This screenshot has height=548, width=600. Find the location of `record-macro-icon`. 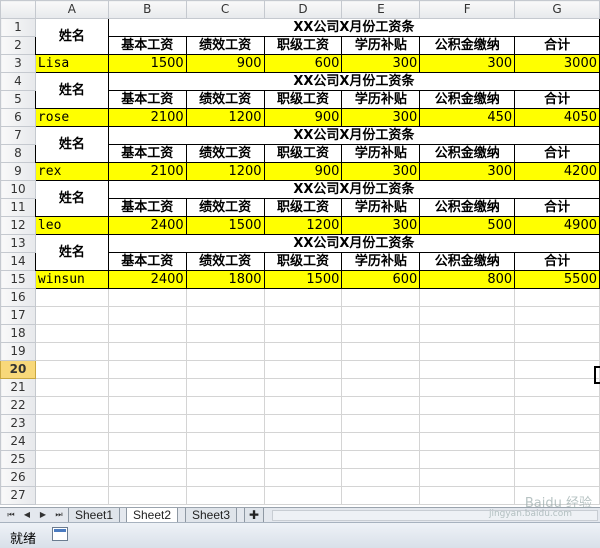

record-macro-icon is located at coordinates (60, 534).